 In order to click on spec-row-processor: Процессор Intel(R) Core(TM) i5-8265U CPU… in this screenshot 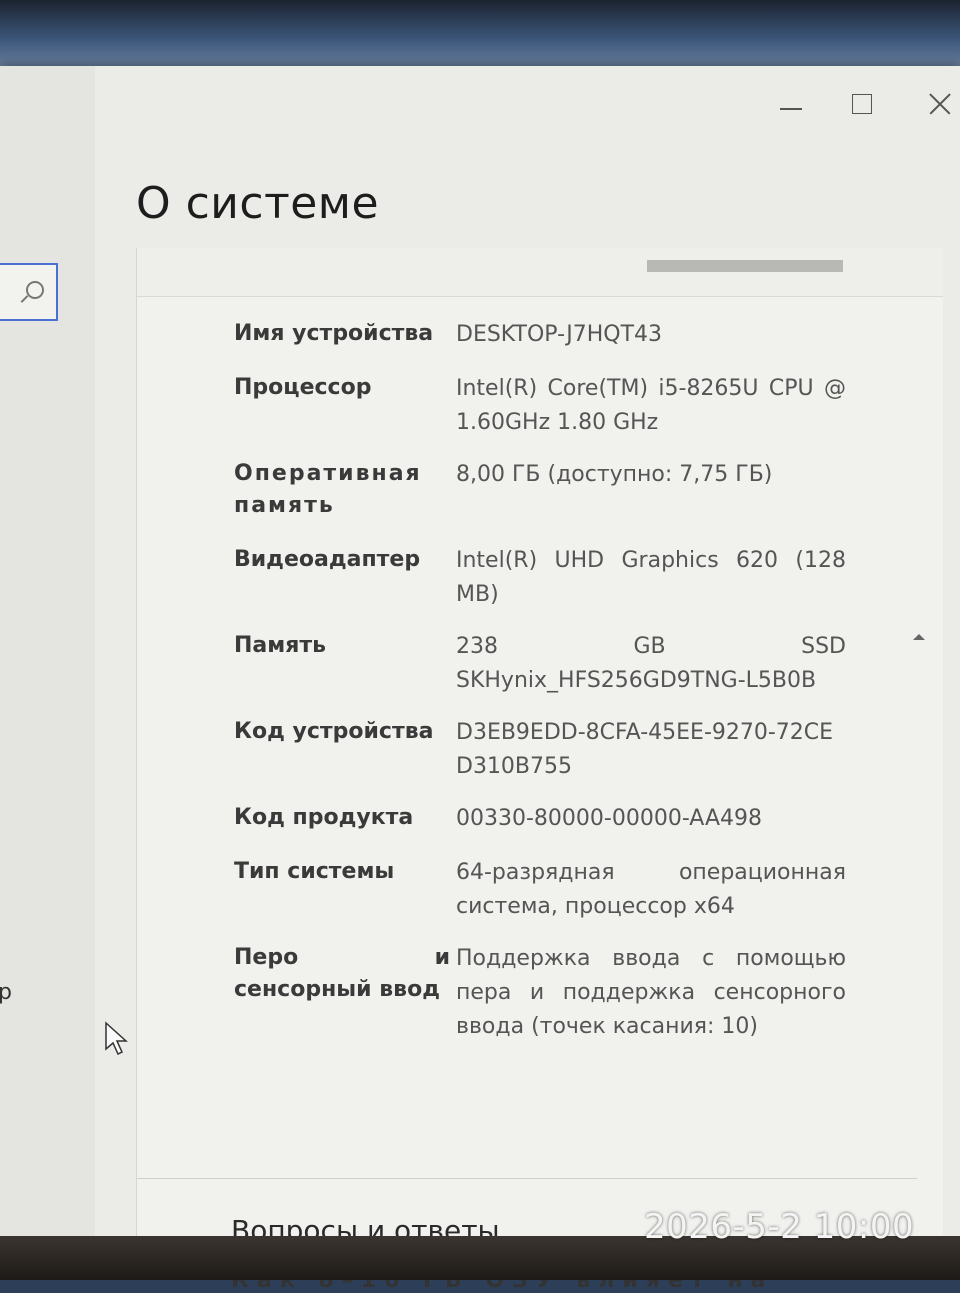, I will do `click(540, 415)`.